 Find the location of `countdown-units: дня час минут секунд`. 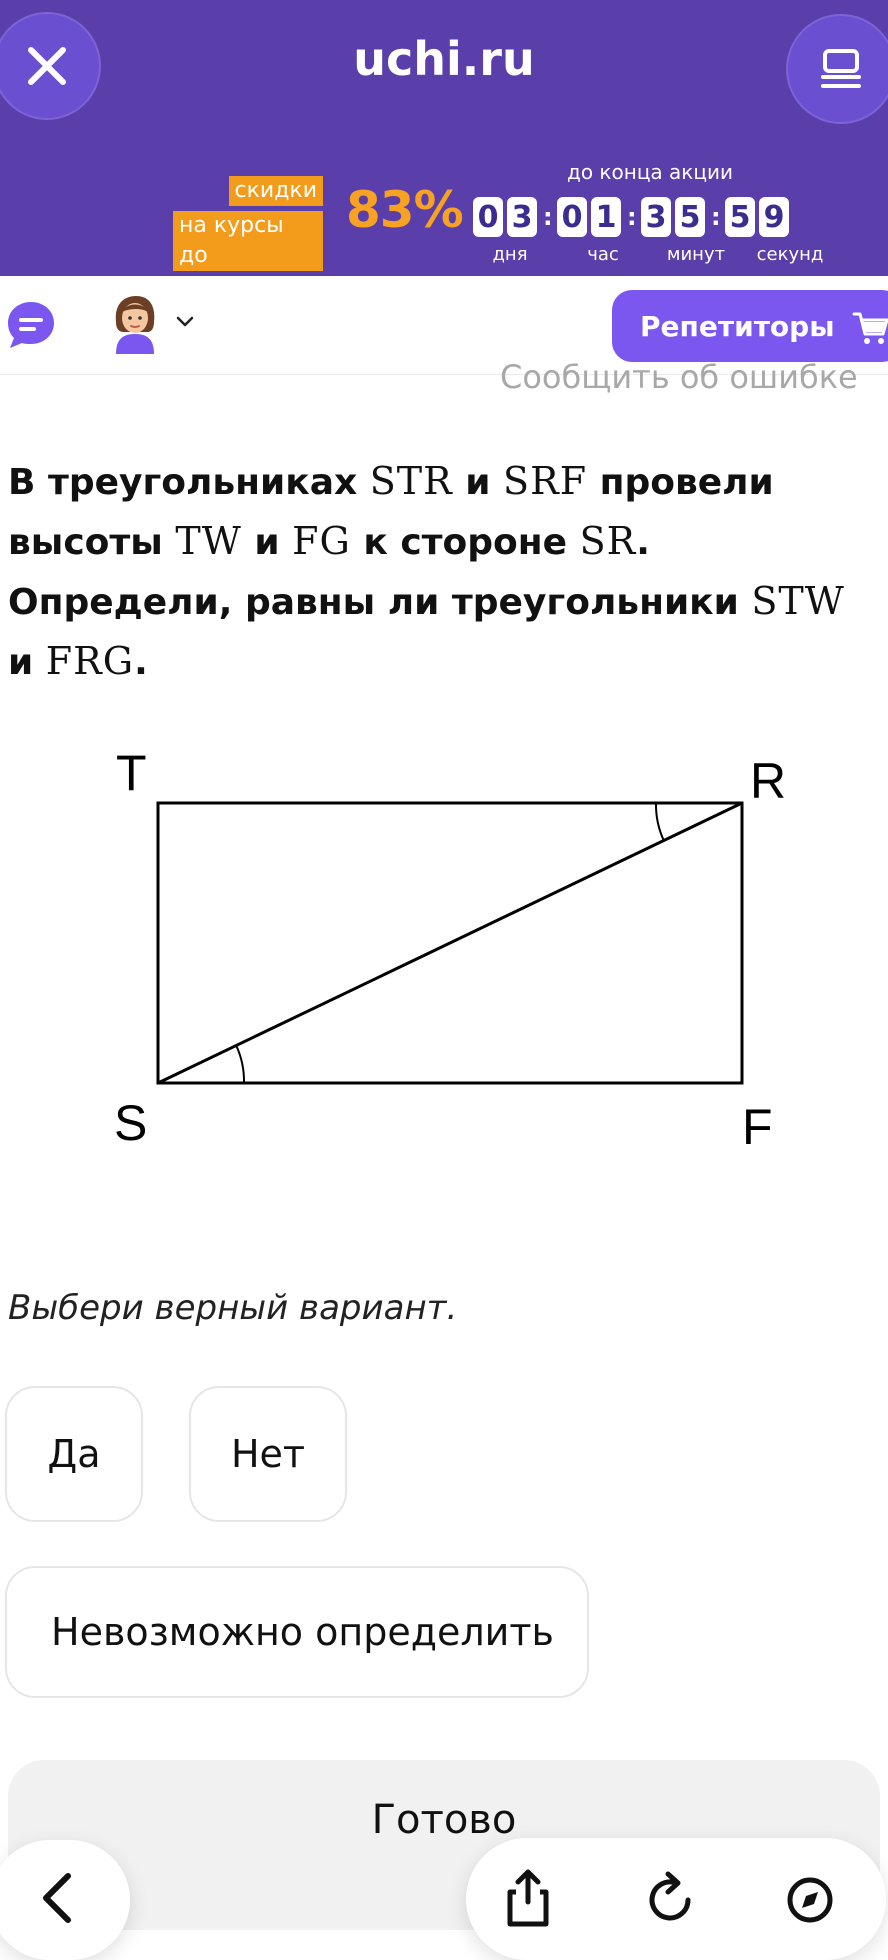

countdown-units: дня час минут секунд is located at coordinates (650, 256).